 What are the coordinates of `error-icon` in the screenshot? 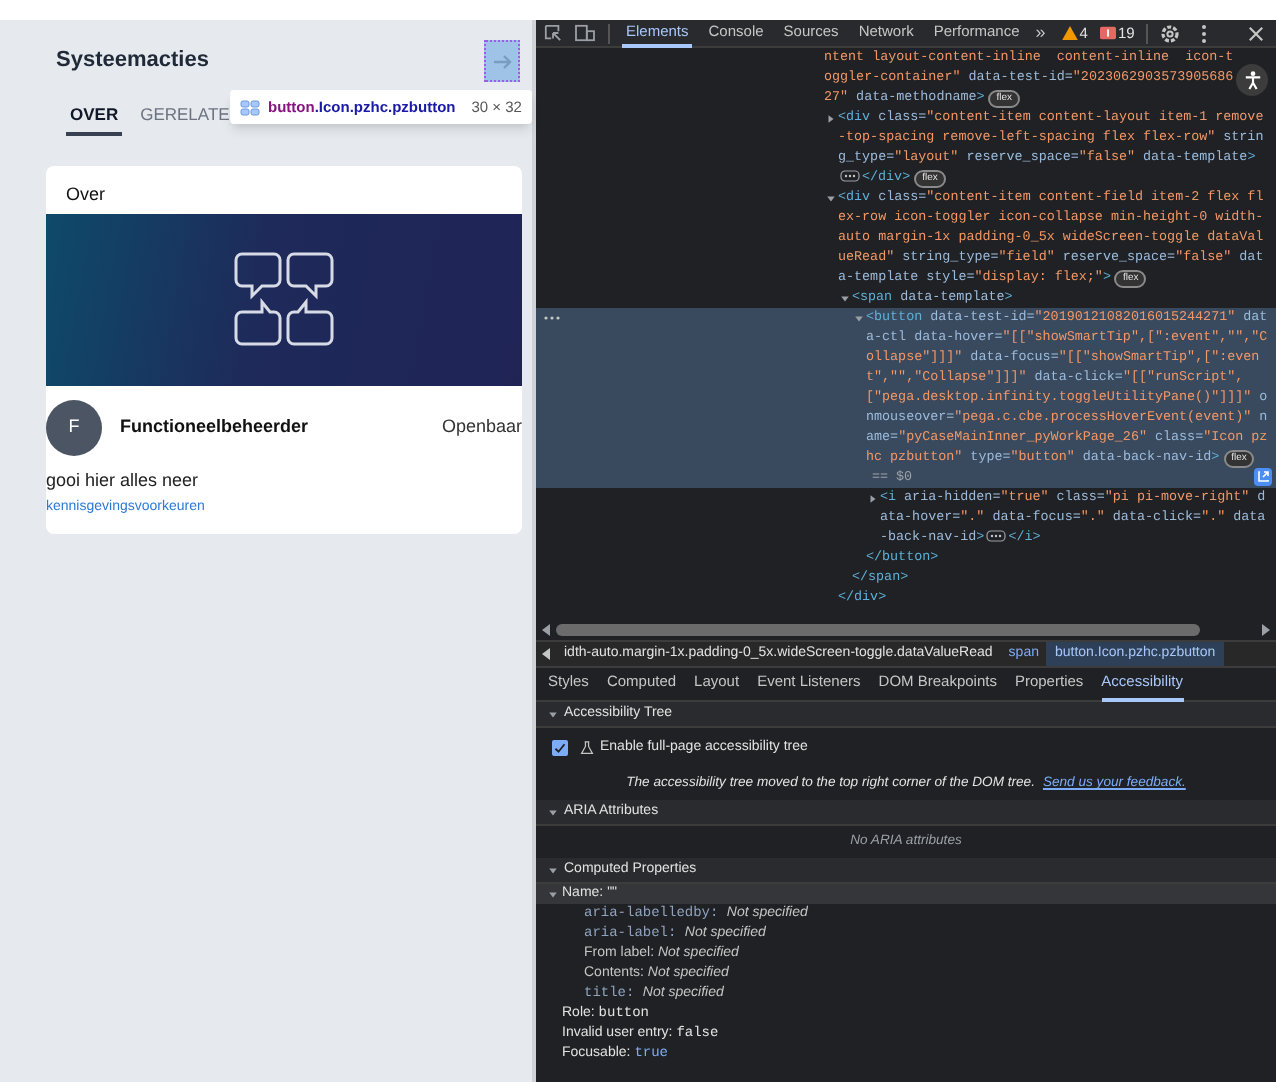 It's located at (1107, 33).